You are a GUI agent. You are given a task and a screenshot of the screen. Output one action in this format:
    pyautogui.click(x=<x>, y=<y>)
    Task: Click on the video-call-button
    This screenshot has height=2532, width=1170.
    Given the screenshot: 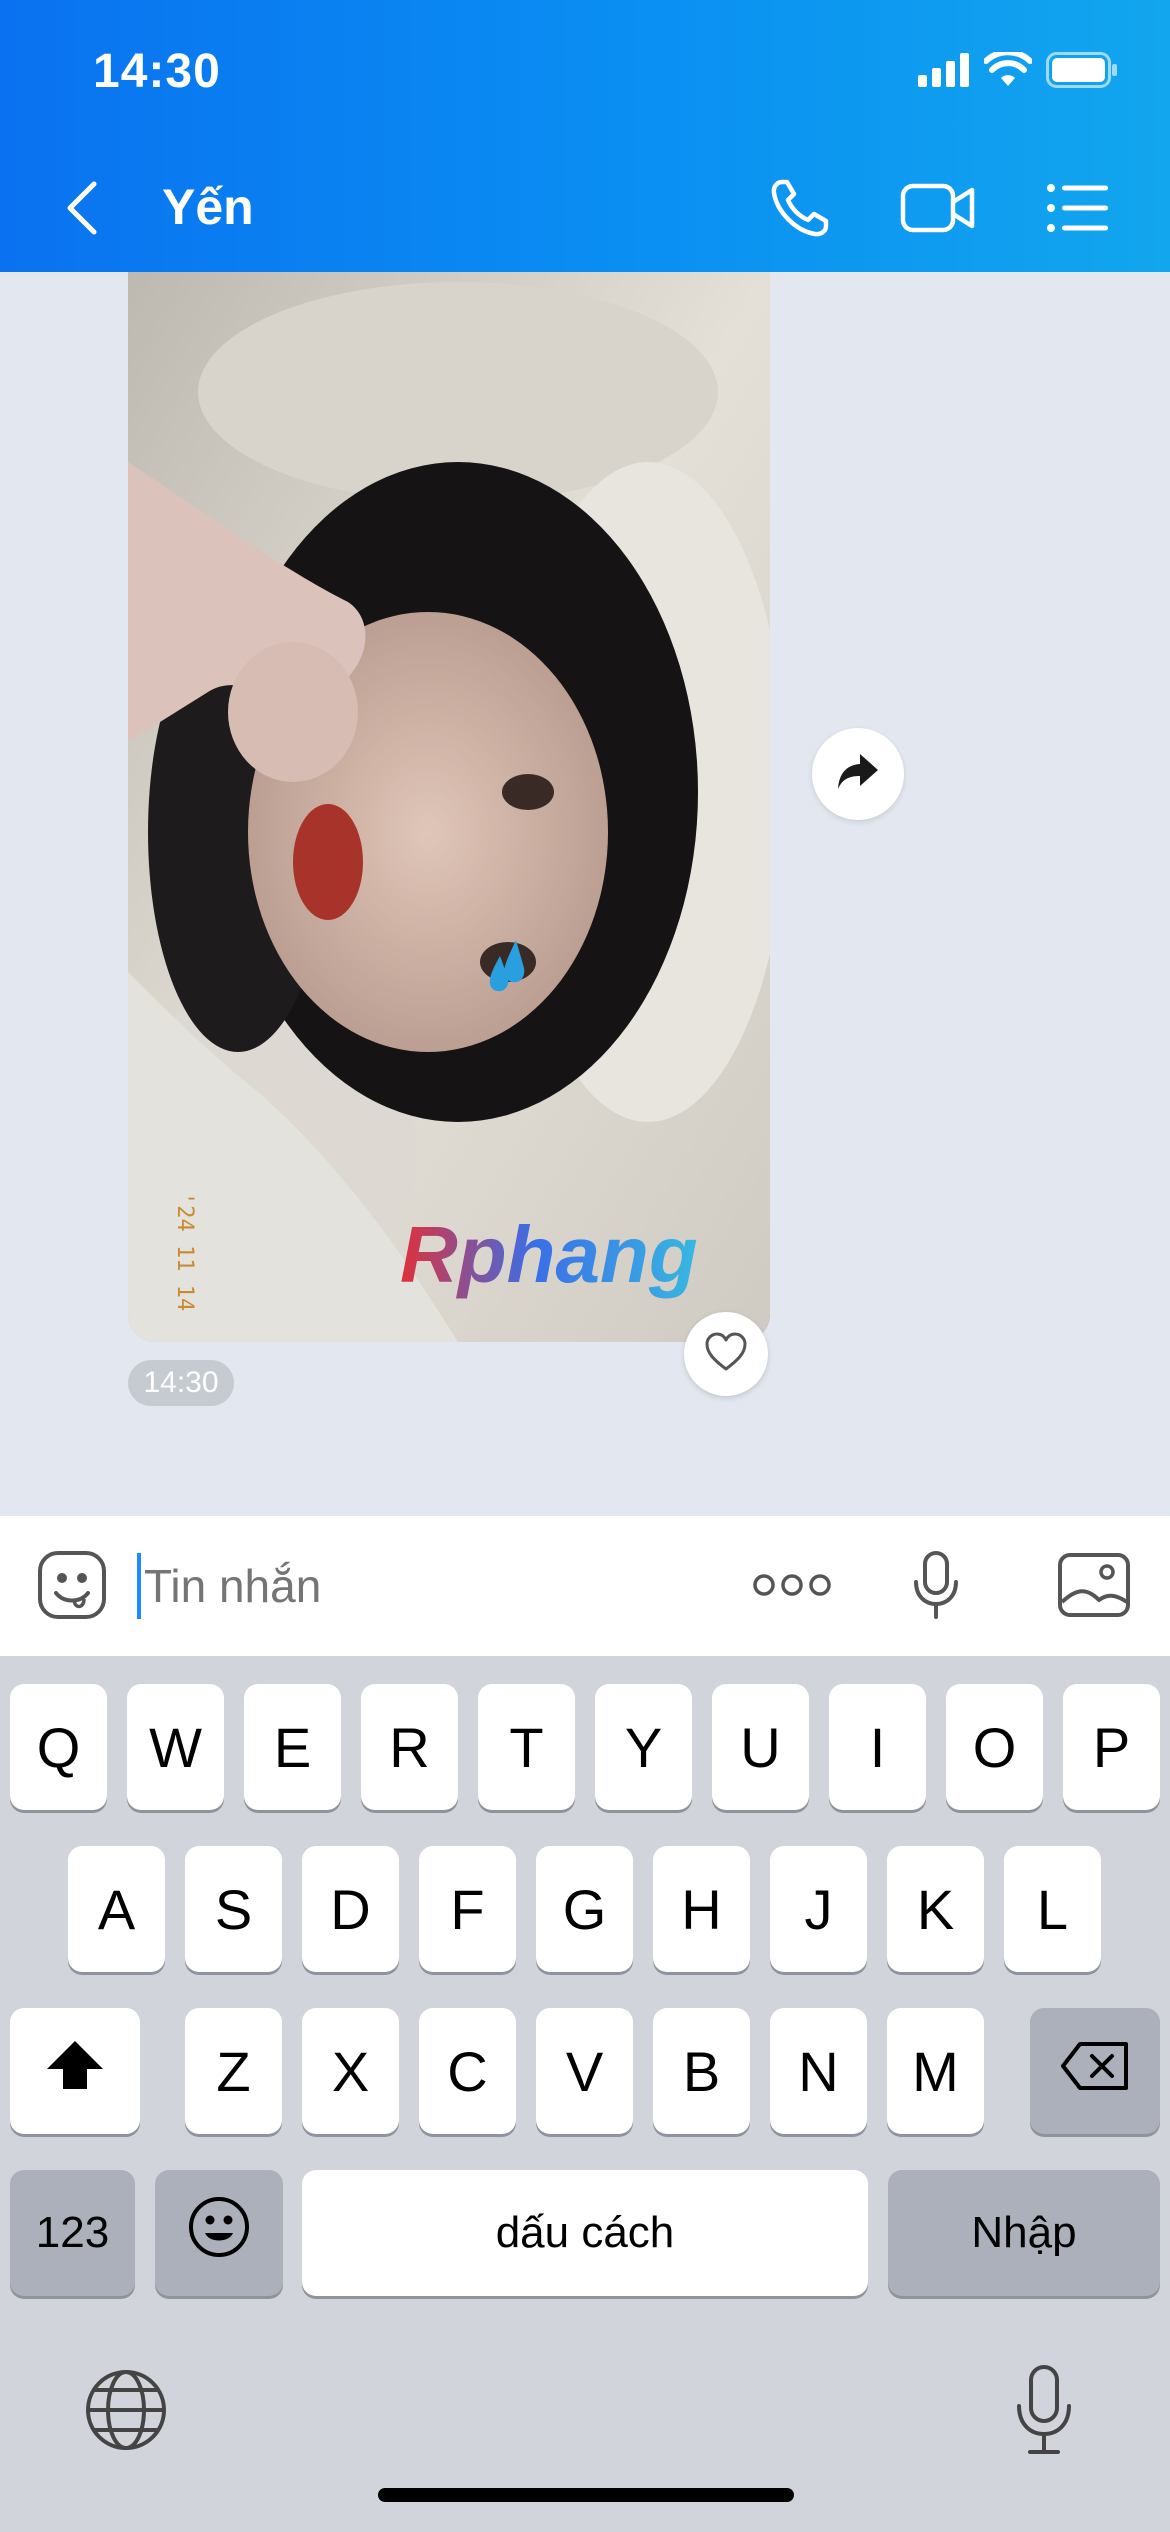 What is the action you would take?
    pyautogui.click(x=938, y=210)
    